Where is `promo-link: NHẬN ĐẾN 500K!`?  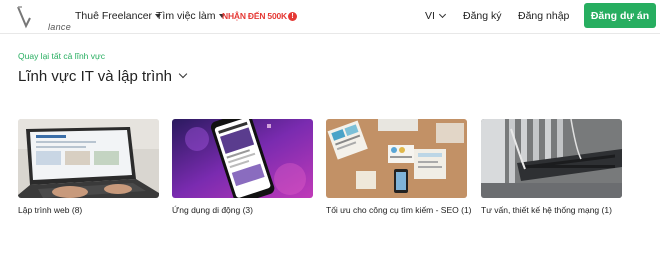 promo-link: NHẬN ĐẾN 500K! is located at coordinates (259, 16).